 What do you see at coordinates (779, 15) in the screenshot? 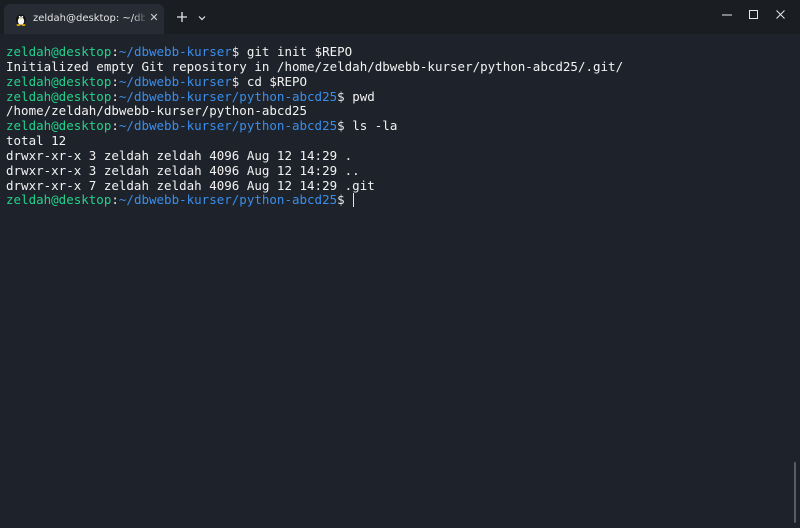
I see `close-icon` at bounding box center [779, 15].